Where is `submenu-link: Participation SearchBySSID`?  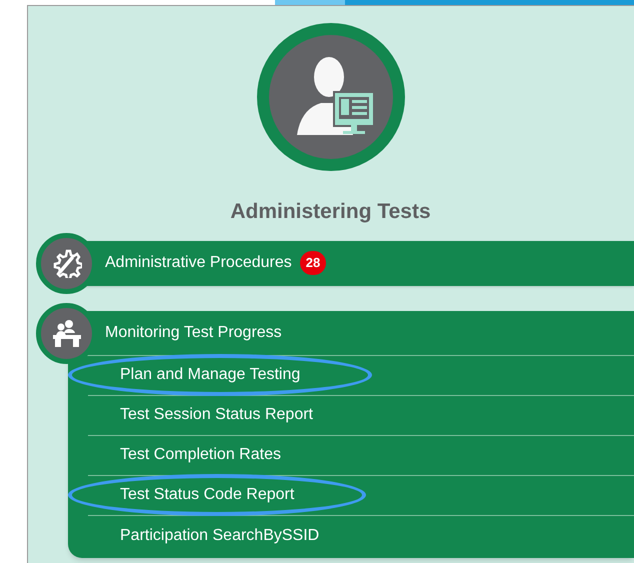 submenu-link: Participation SearchBySSID is located at coordinates (220, 535).